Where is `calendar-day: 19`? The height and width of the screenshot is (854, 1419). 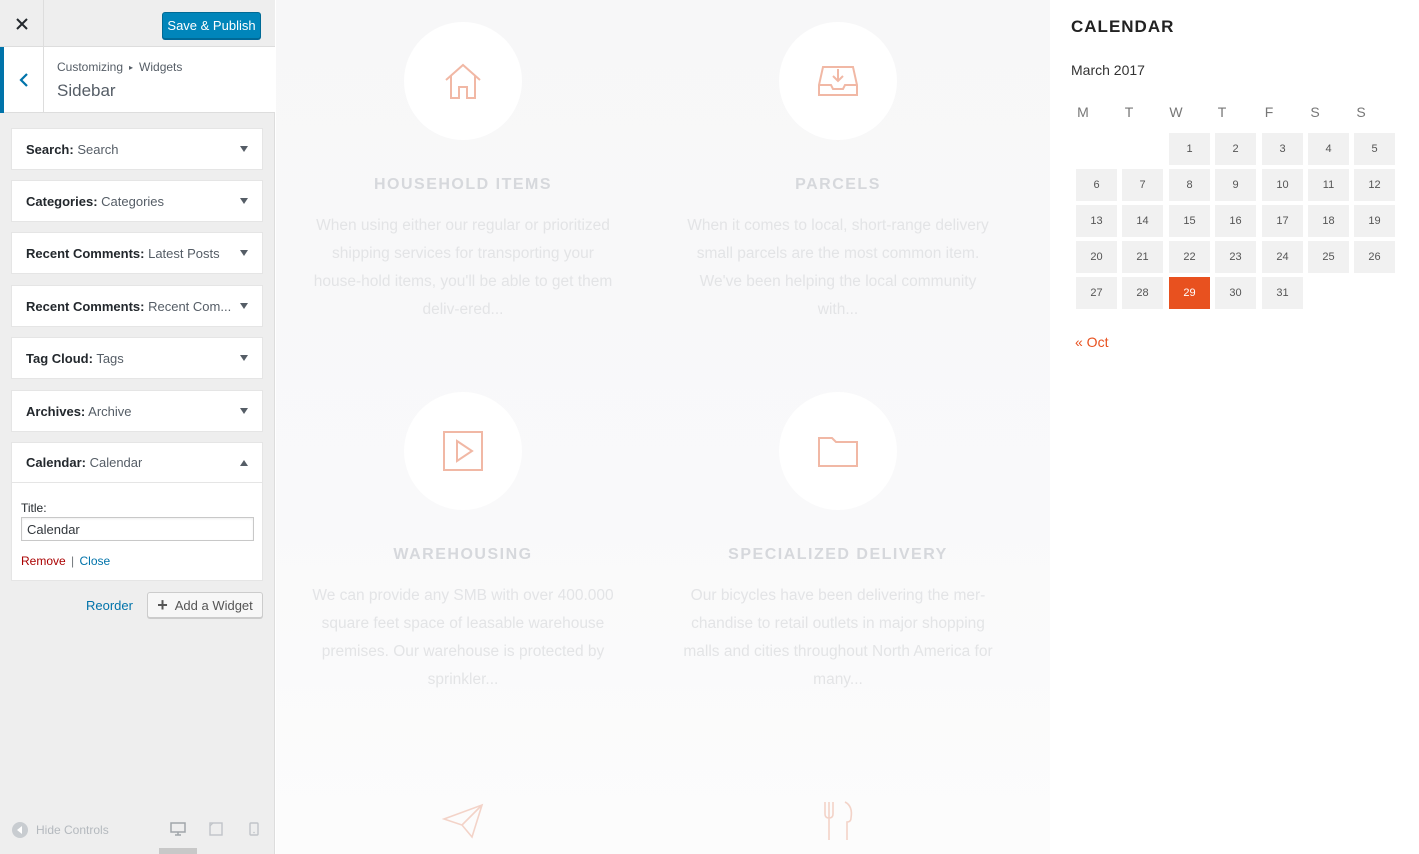
calendar-day: 19 is located at coordinates (1374, 221).